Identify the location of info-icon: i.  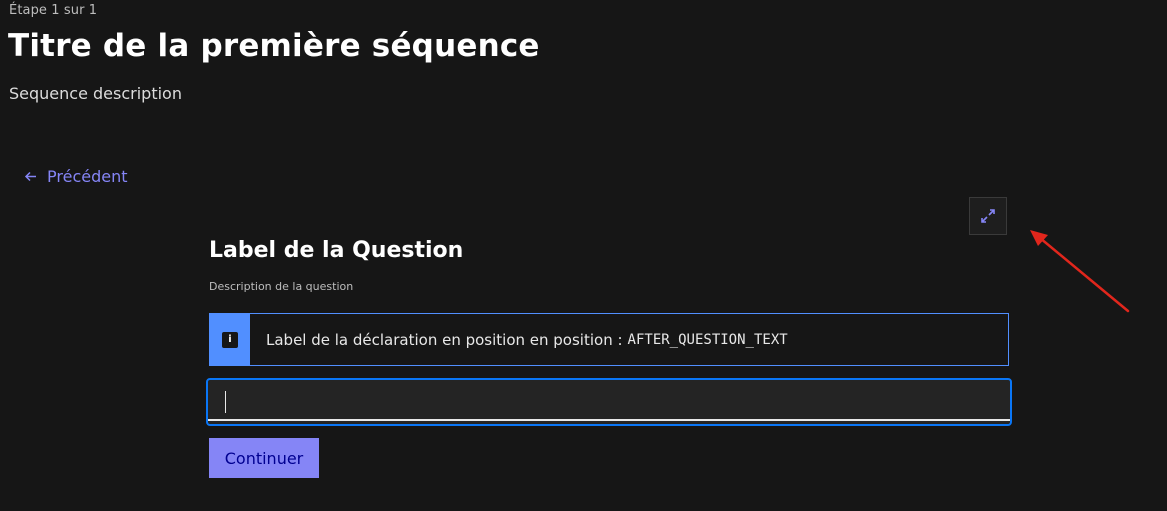
(230, 339).